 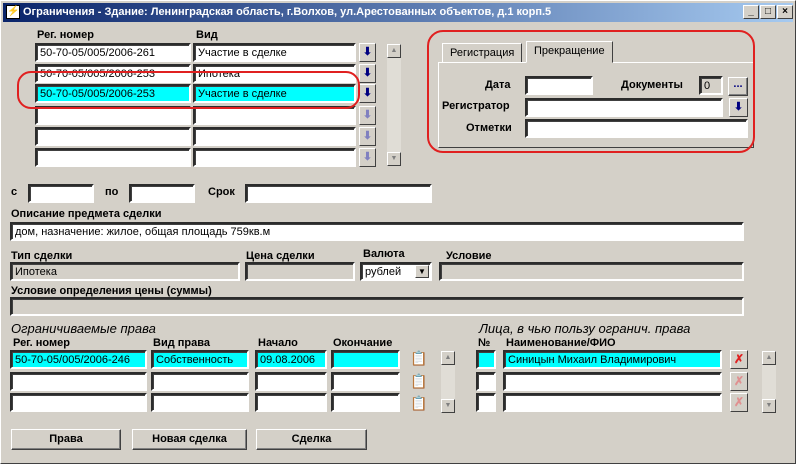 What do you see at coordinates (41, 343) in the screenshot?
I see `rights-reg-header: Рег. номер` at bounding box center [41, 343].